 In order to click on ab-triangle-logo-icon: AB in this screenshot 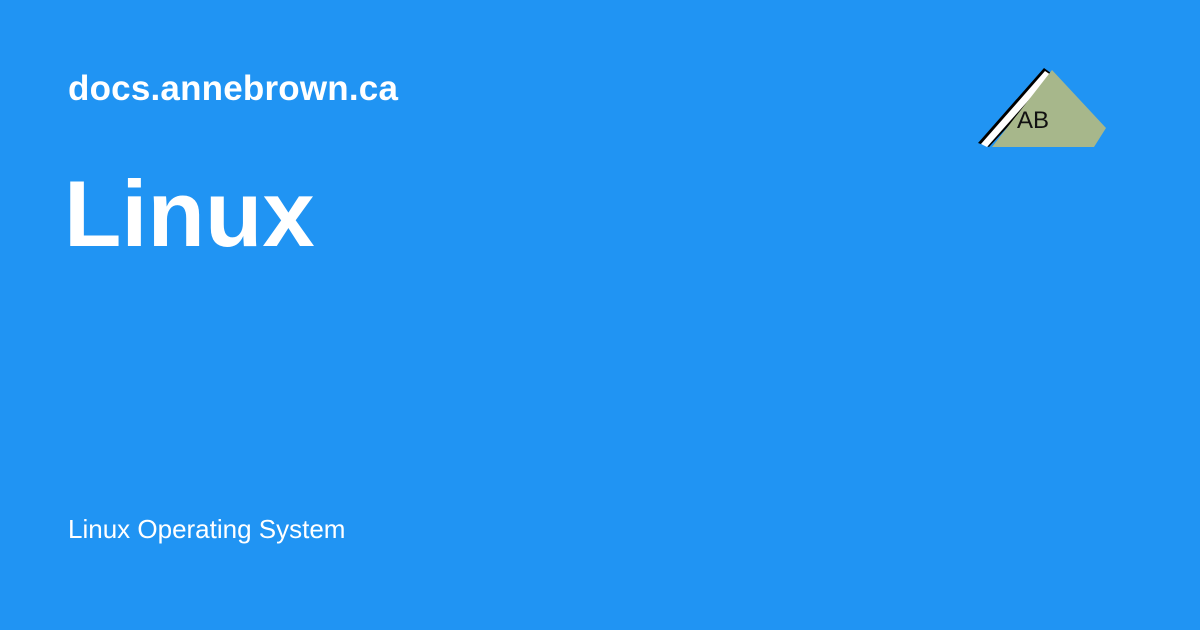, I will do `click(1042, 107)`.